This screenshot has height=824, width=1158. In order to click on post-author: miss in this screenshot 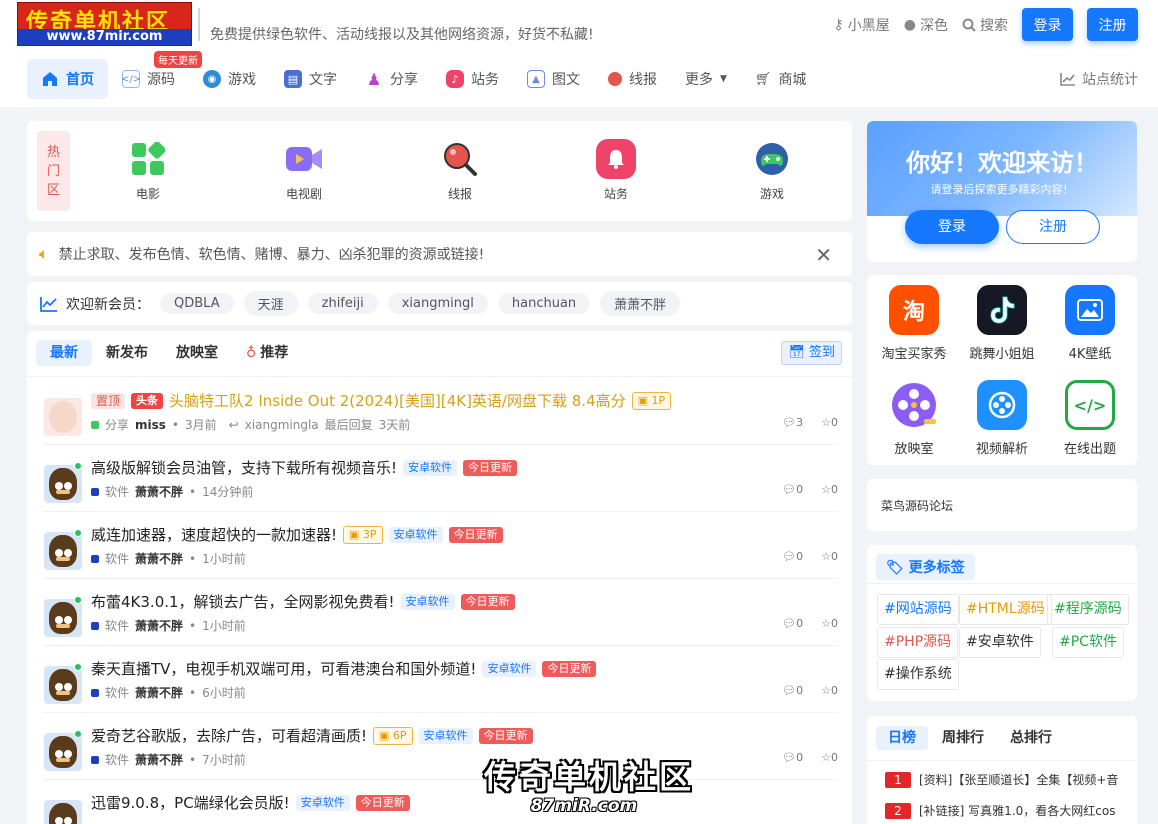, I will do `click(150, 425)`.